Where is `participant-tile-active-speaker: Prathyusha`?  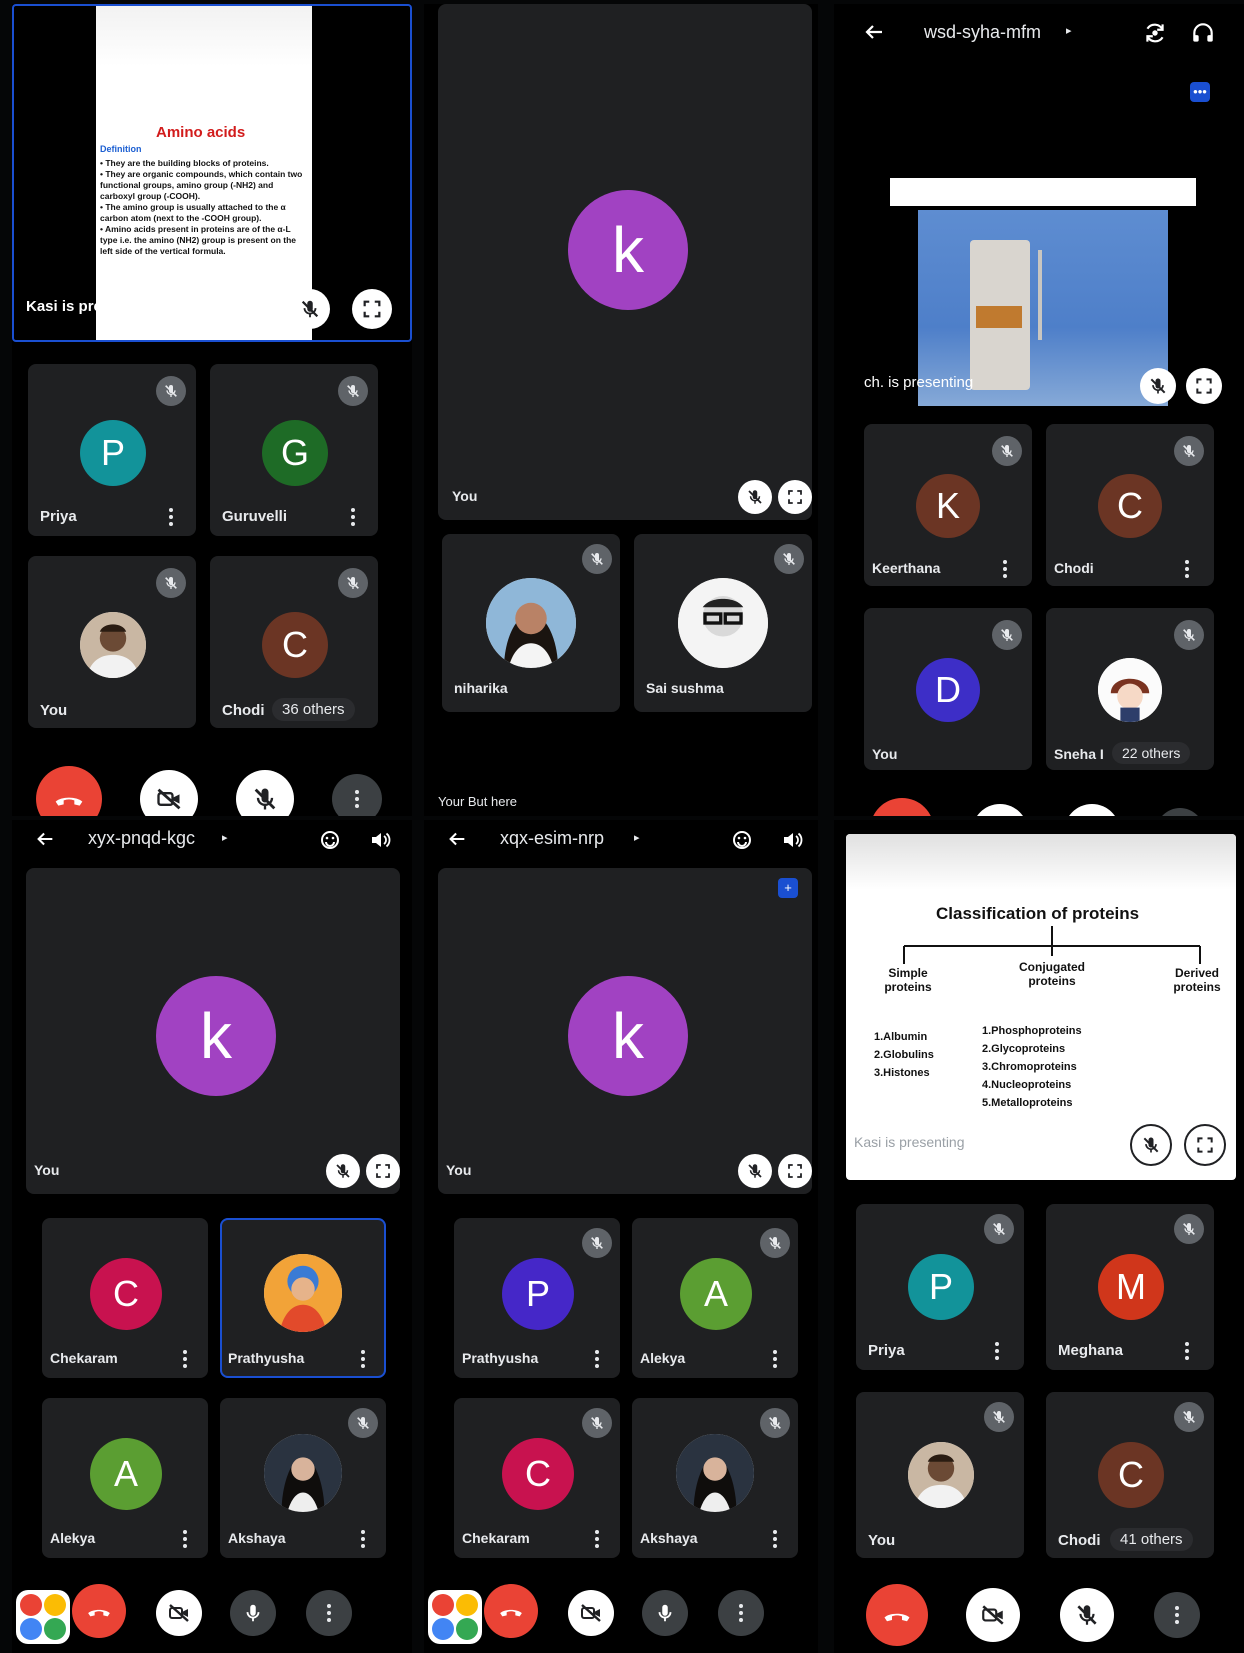
participant-tile-active-speaker: Prathyusha is located at coordinates (303, 1298).